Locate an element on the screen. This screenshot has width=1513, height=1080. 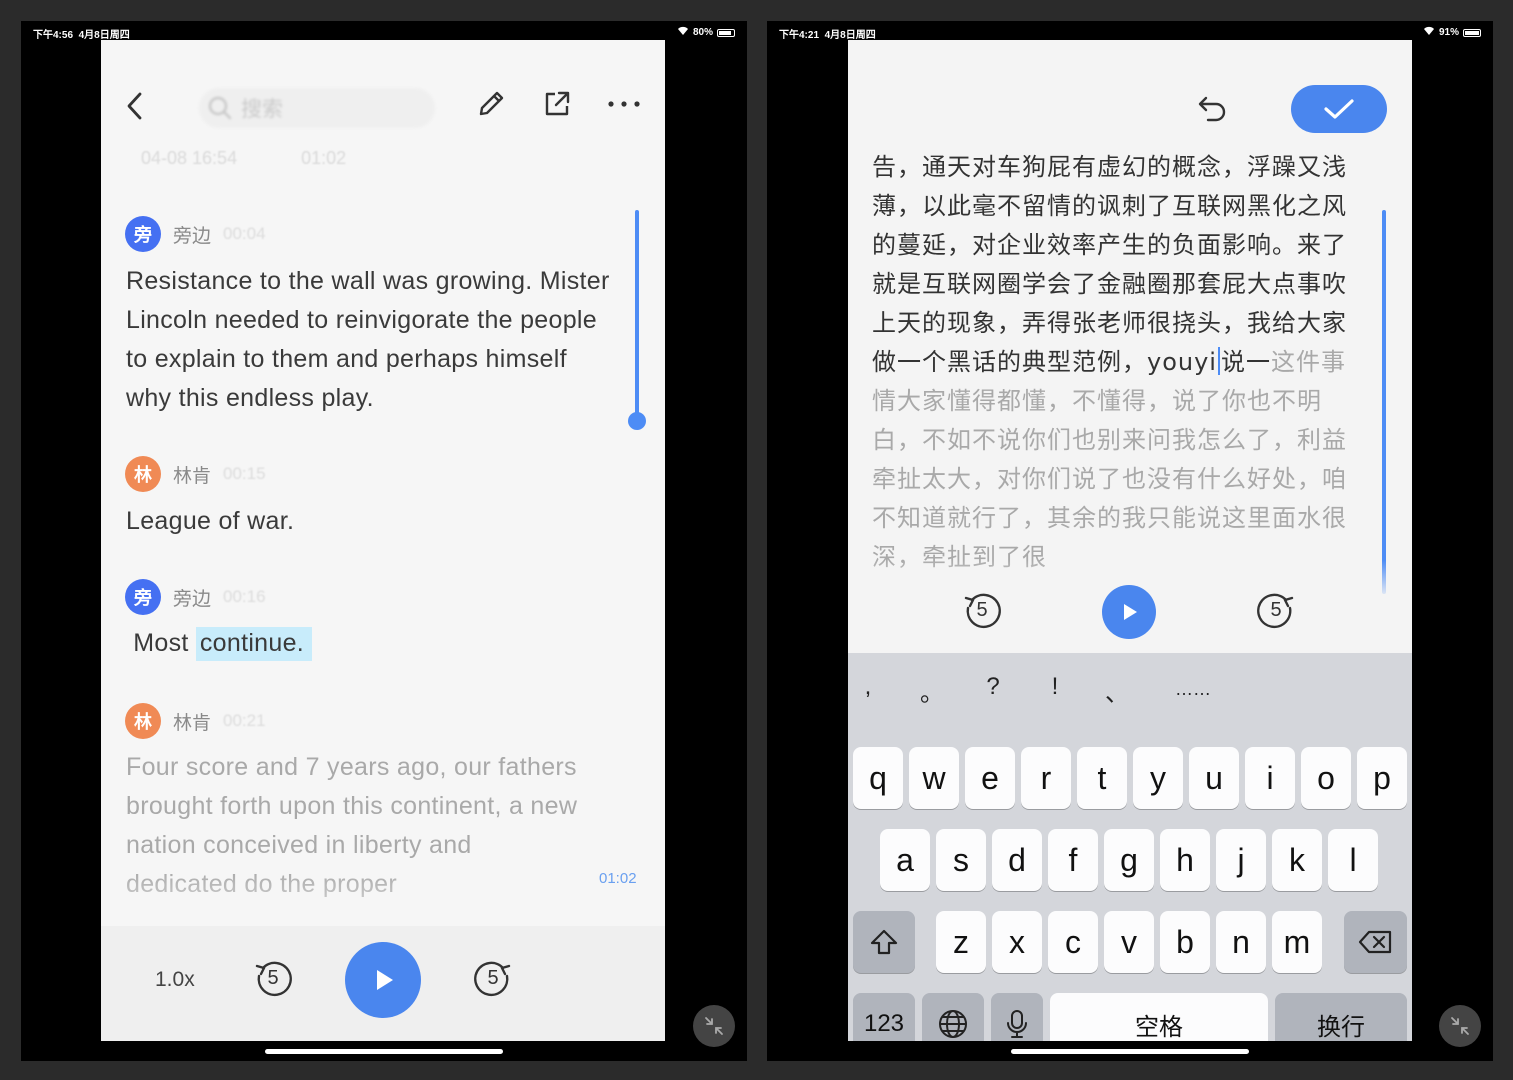
key-j: j is located at coordinates (1241, 860).